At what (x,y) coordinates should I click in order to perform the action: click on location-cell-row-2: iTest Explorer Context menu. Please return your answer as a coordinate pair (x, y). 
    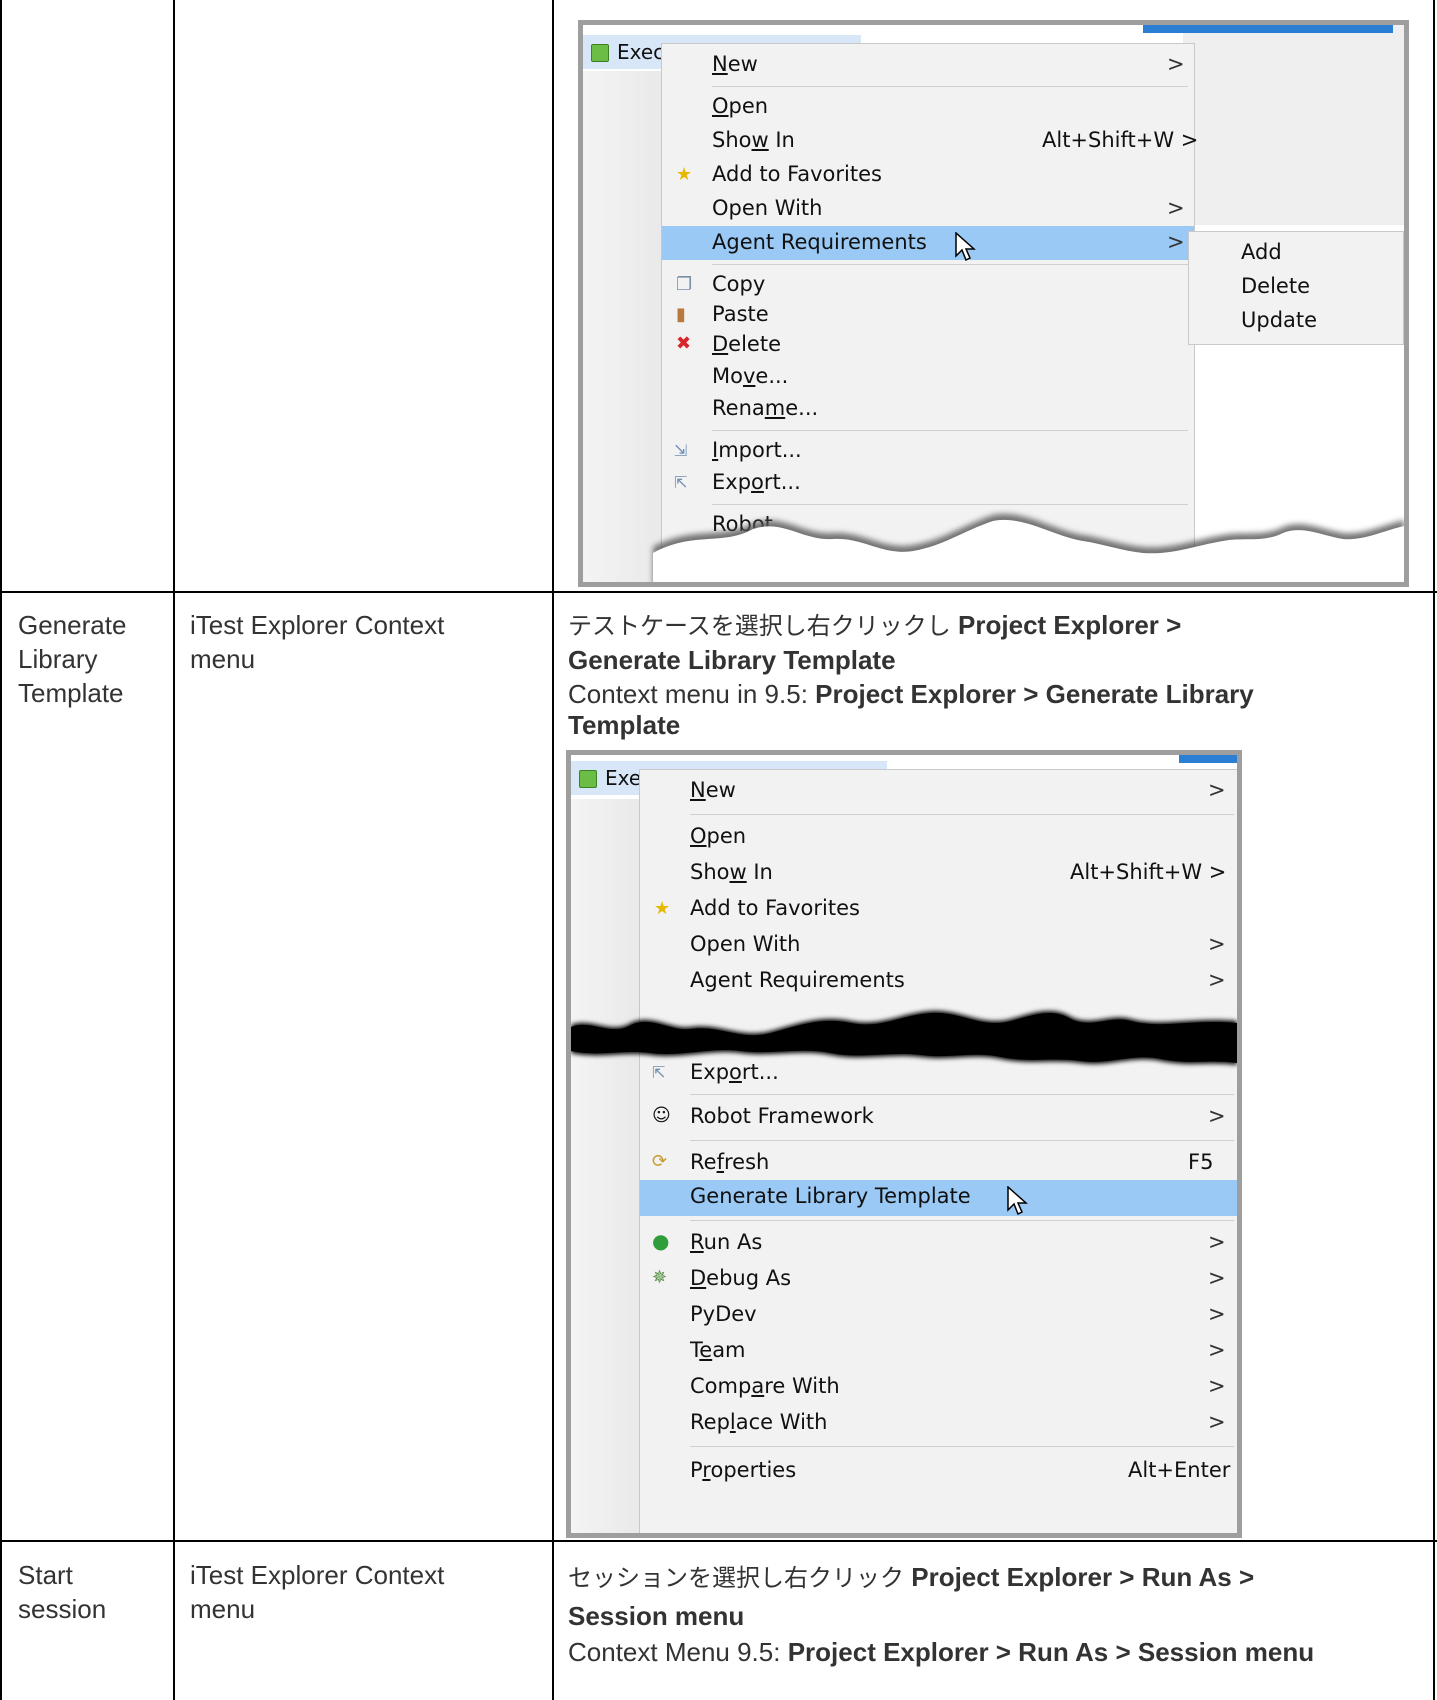
    Looking at the image, I should click on (317, 642).